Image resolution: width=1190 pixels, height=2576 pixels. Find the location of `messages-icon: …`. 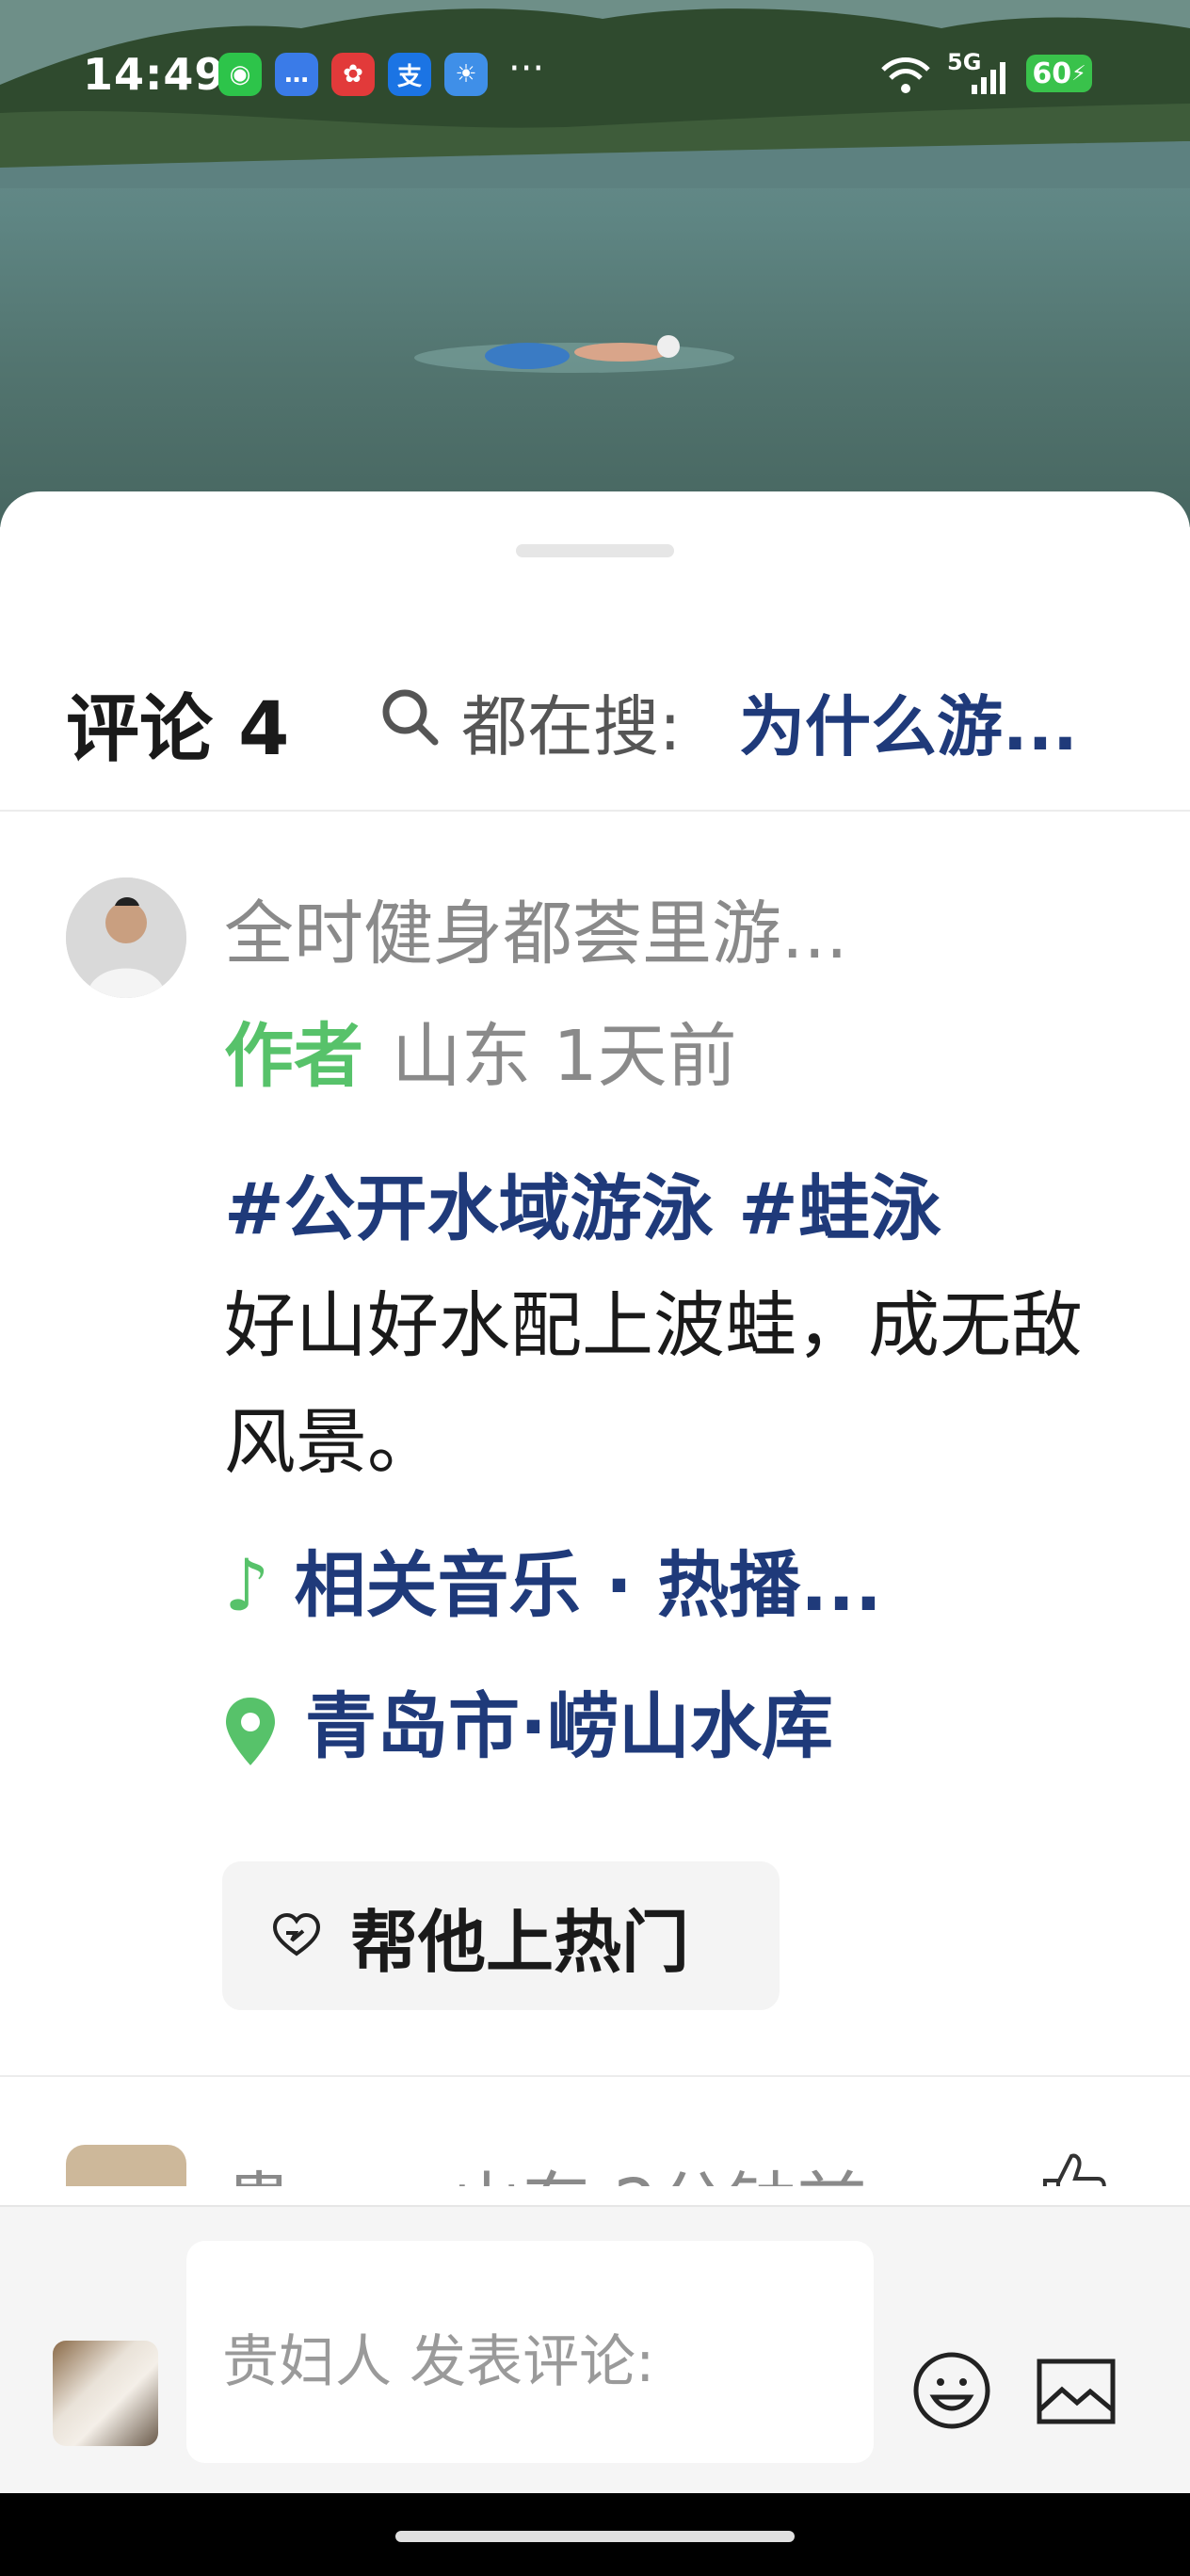

messages-icon: … is located at coordinates (296, 74).